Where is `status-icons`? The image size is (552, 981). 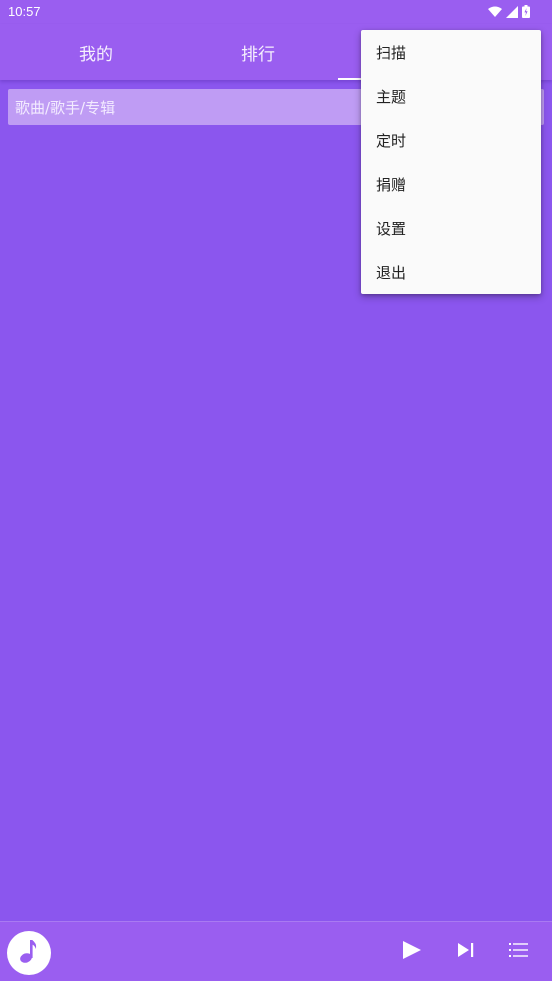 status-icons is located at coordinates (509, 11).